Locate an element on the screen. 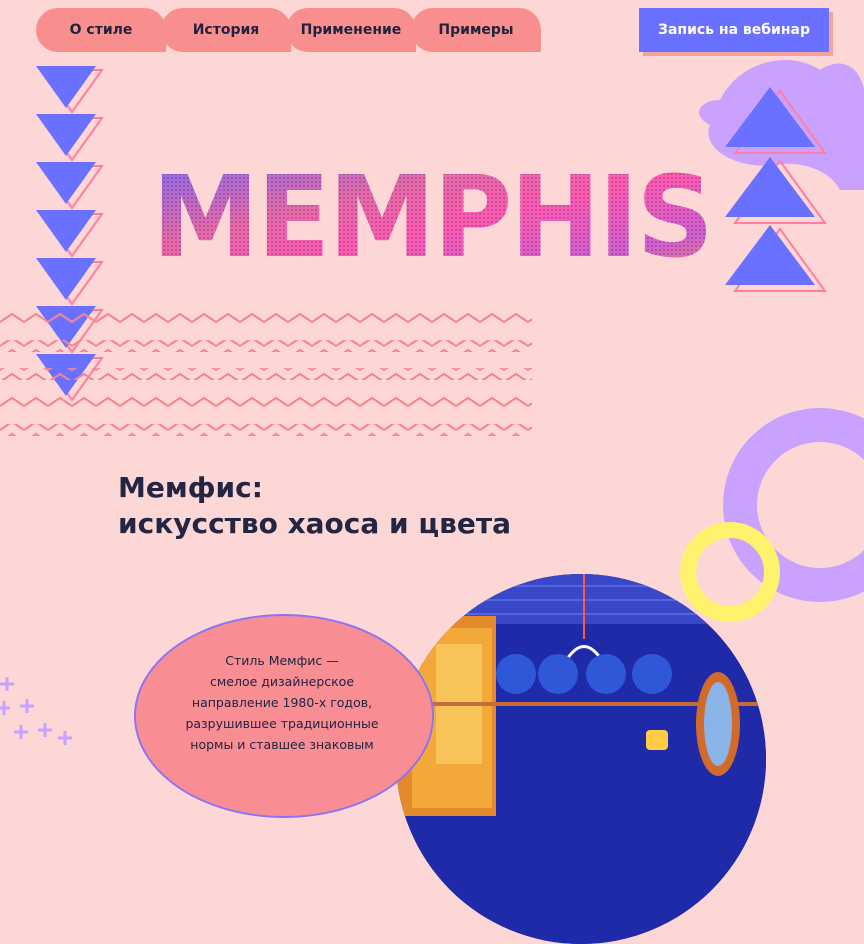  nav-tab-label: История is located at coordinates (226, 30).